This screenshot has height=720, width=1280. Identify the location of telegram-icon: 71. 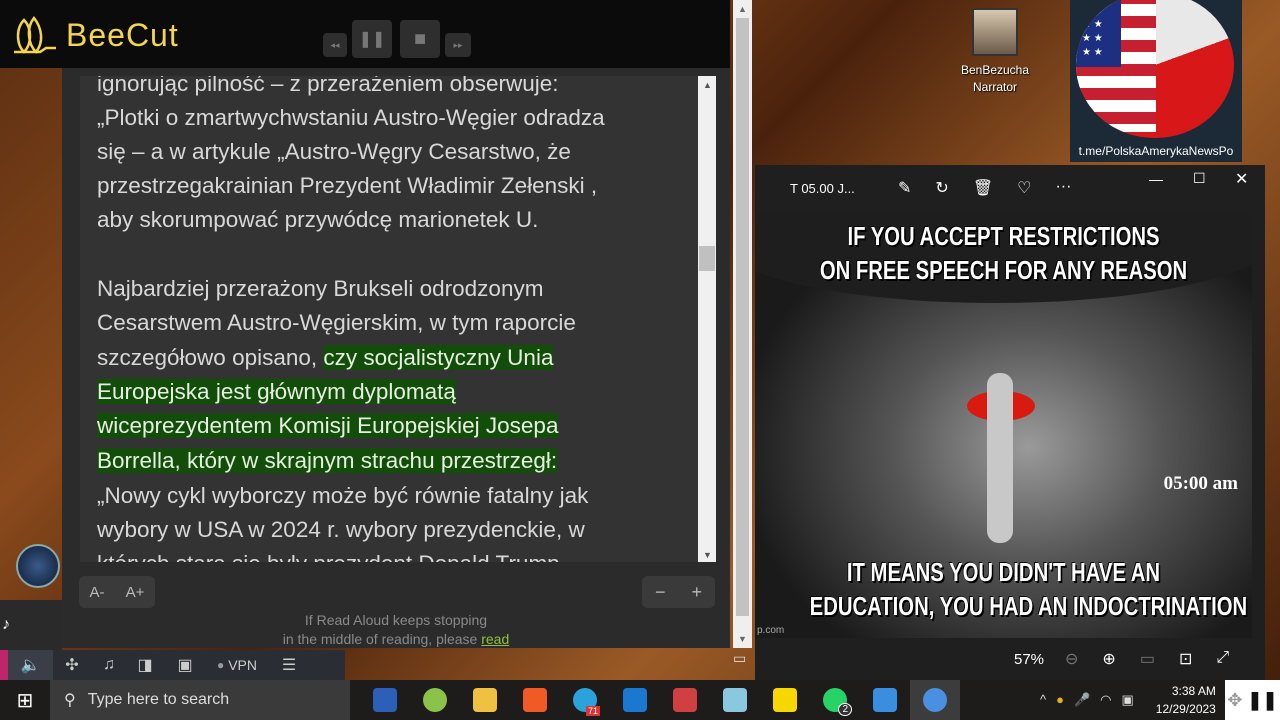
(585, 700).